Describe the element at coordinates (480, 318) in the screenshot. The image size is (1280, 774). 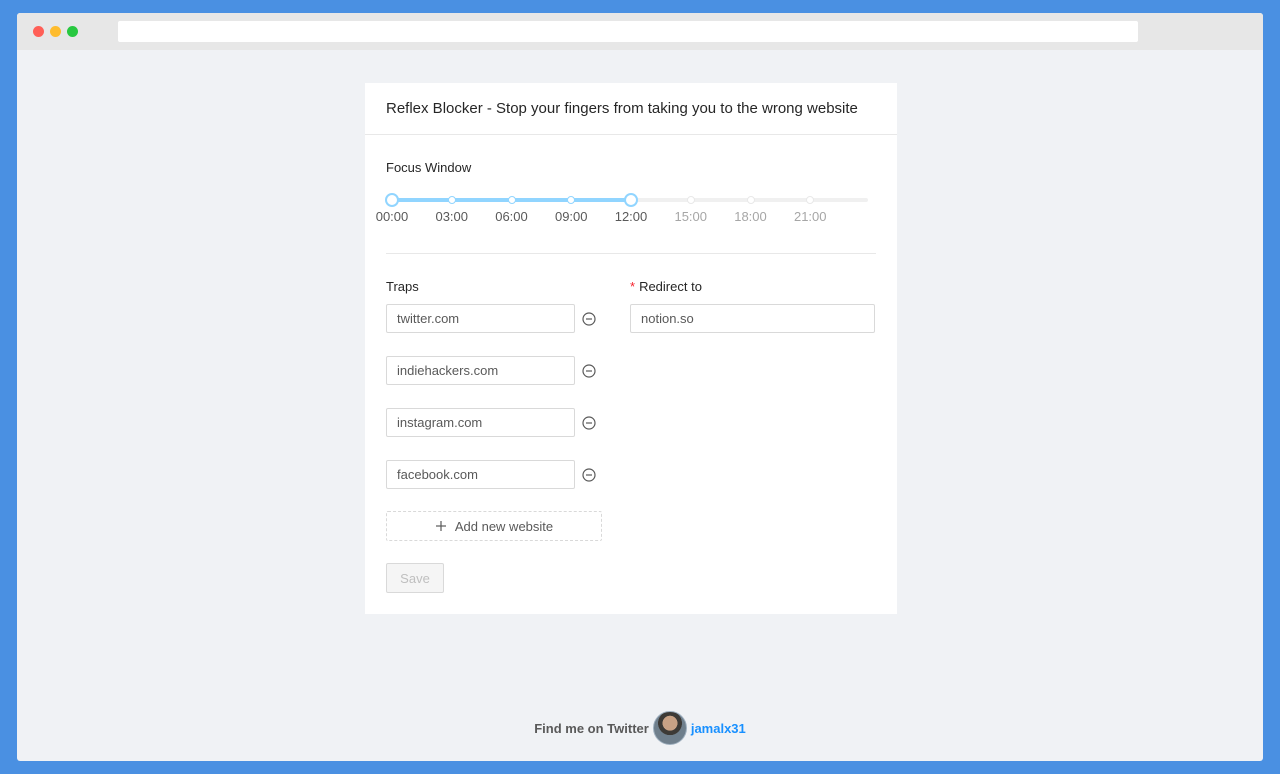
I see `trap-input: twitter.com` at that location.